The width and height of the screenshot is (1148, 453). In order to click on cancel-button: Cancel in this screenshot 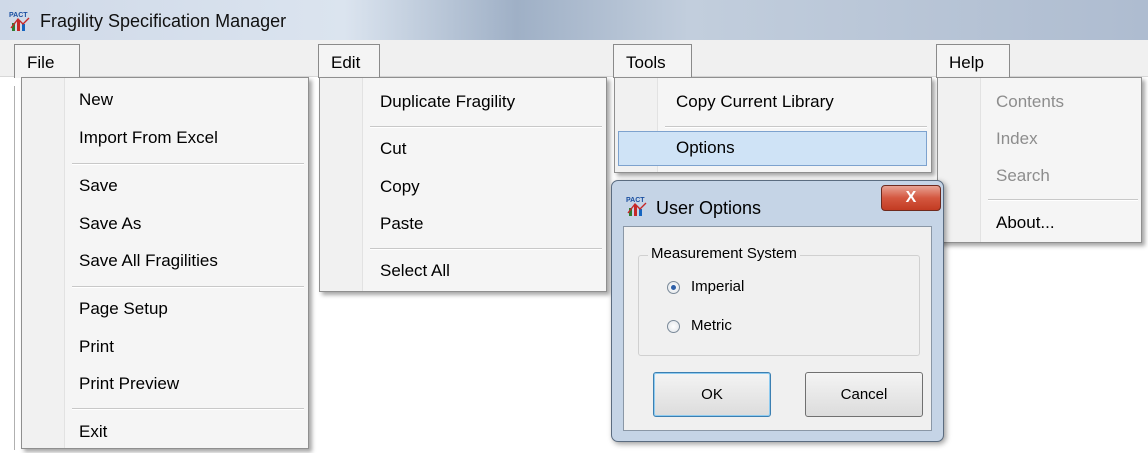, I will do `click(864, 394)`.